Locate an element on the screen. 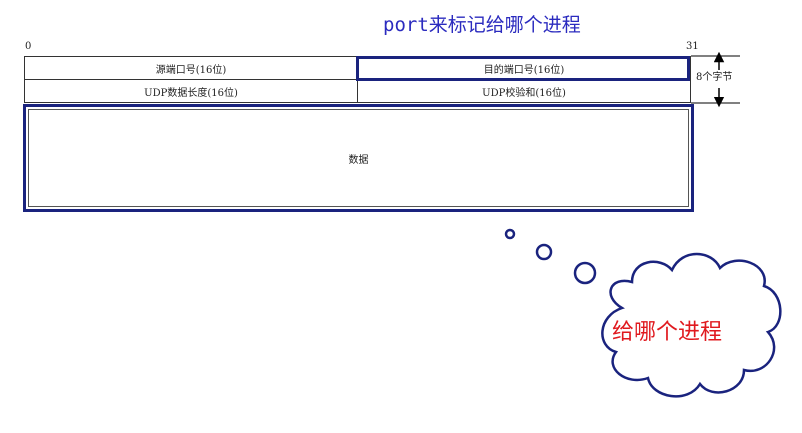 This screenshot has height=433, width=802. callout-text: 给哪个进程 is located at coordinates (667, 332).